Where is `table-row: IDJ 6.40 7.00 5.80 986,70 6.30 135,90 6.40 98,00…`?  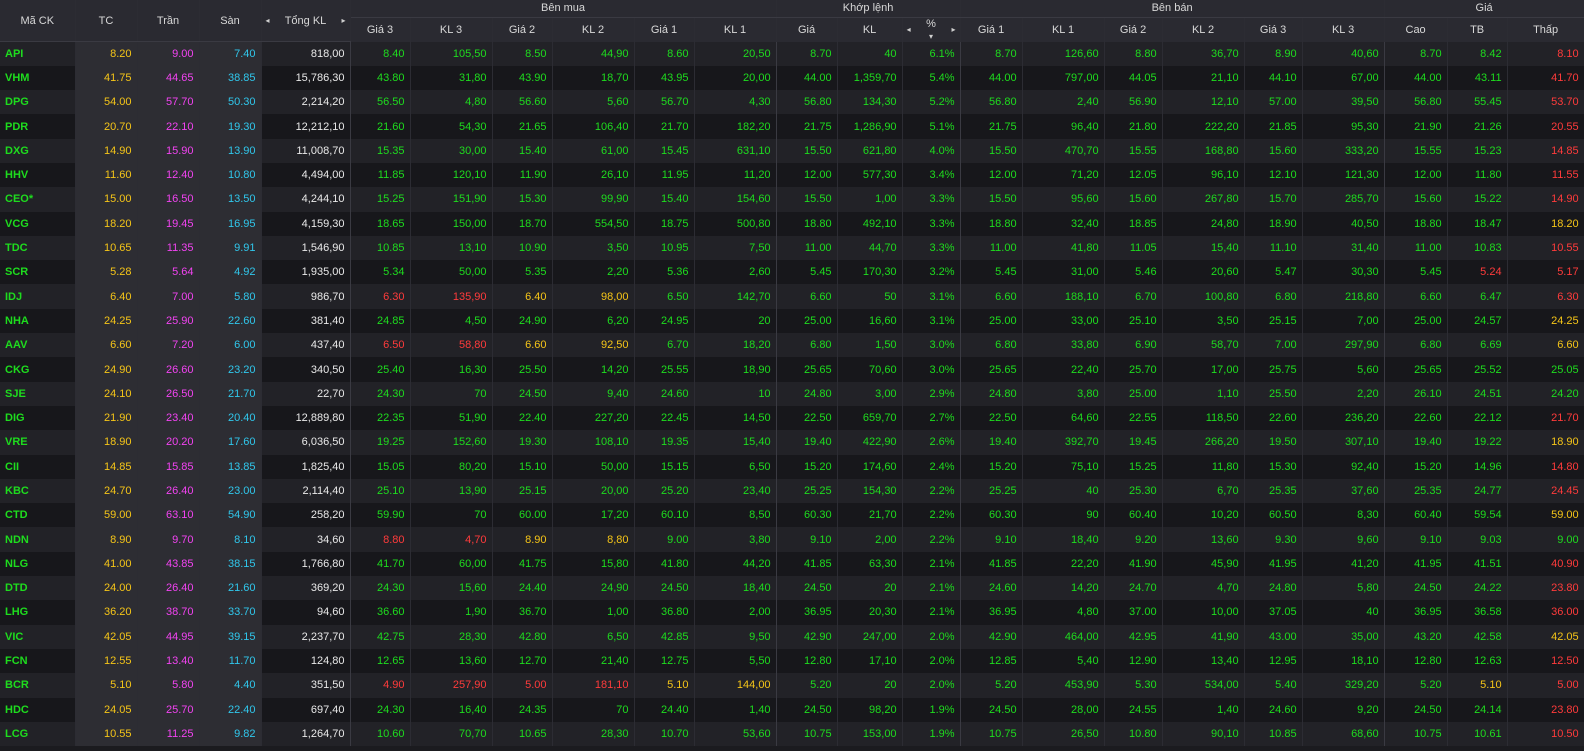 table-row: IDJ 6.40 7.00 5.80 986,70 6.30 135,90 6.40 98,00… is located at coordinates (792, 296).